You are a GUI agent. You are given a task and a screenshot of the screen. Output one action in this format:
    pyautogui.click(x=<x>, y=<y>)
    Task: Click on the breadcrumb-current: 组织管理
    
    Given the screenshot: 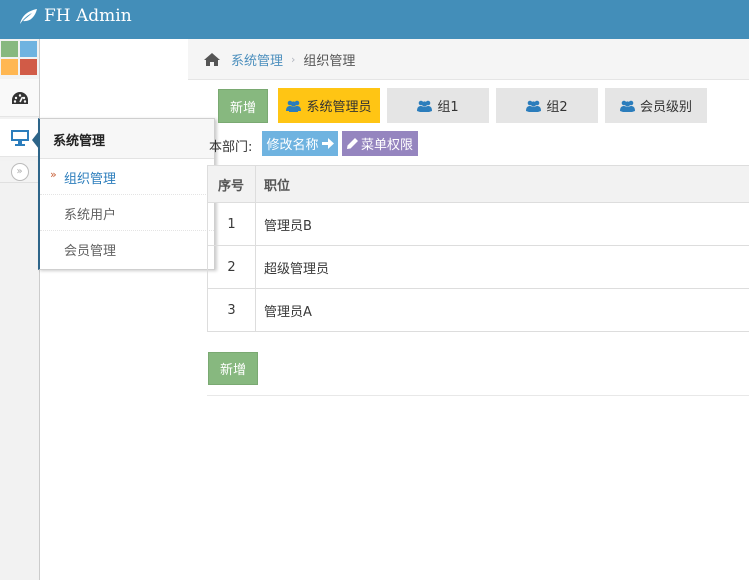 What is the action you would take?
    pyautogui.click(x=329, y=61)
    